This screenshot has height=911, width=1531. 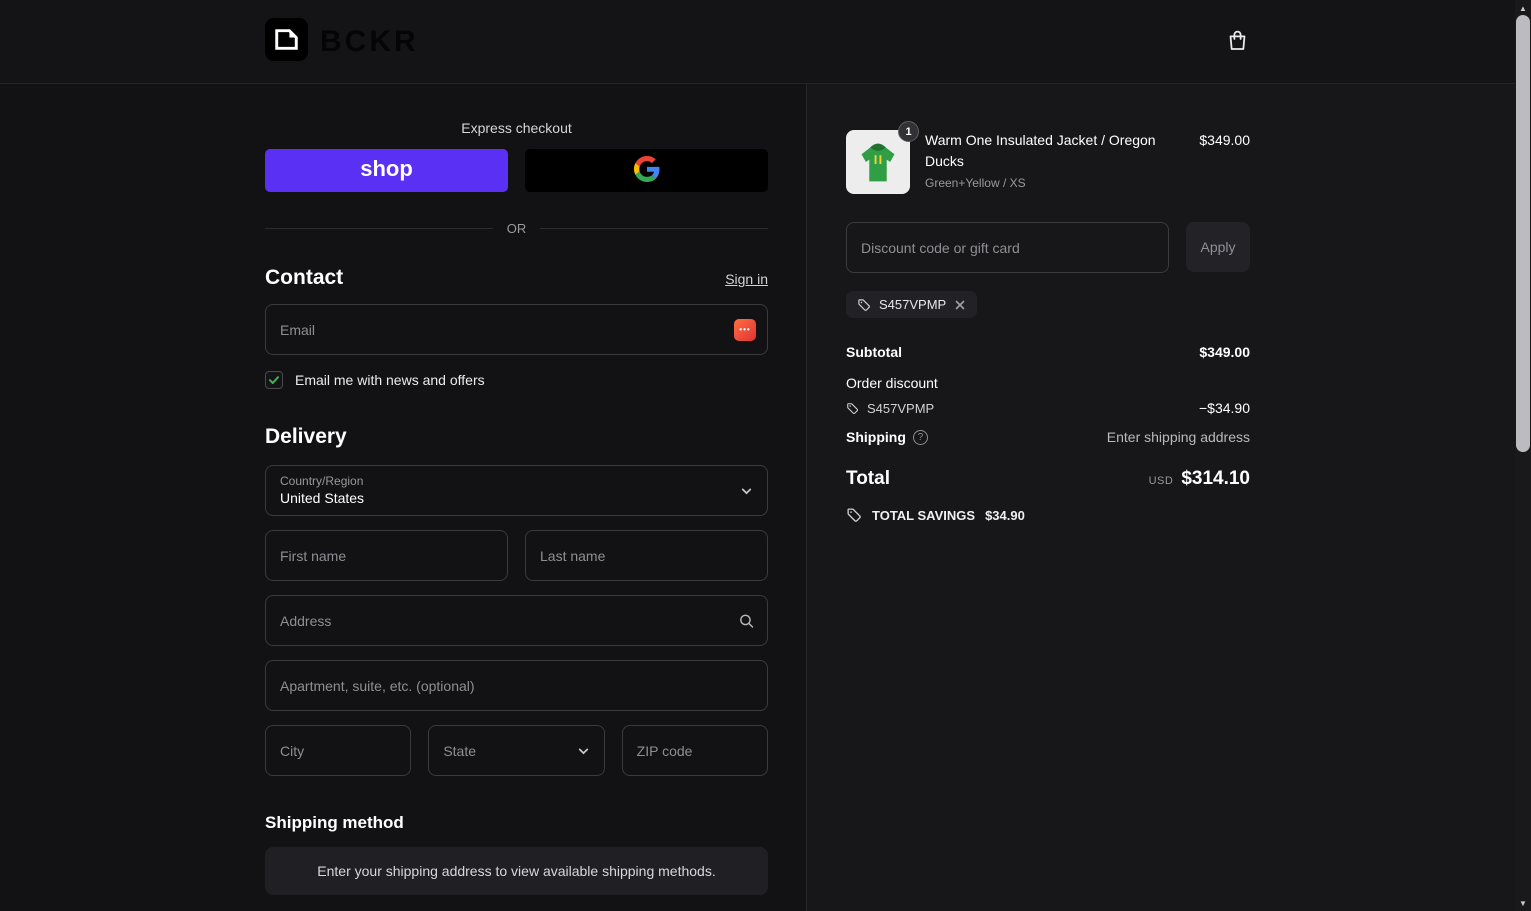 I want to click on google-logo-icon, so click(x=646, y=170).